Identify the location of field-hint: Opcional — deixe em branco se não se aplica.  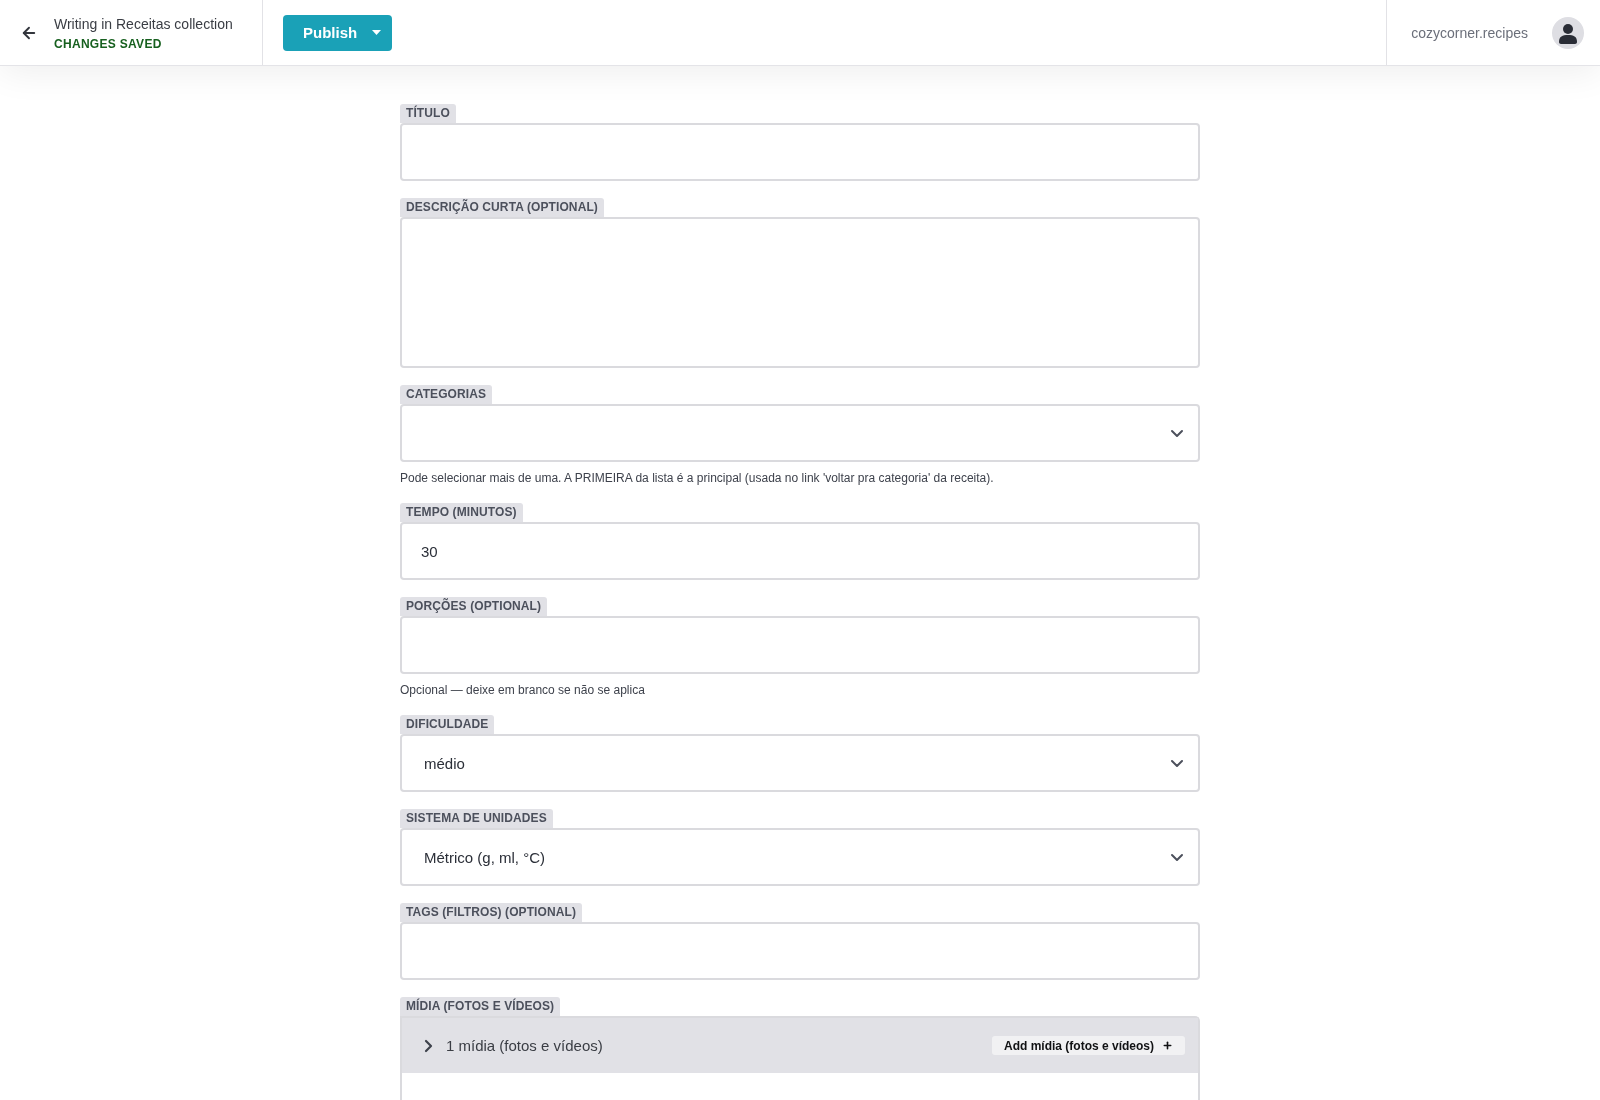
(522, 690).